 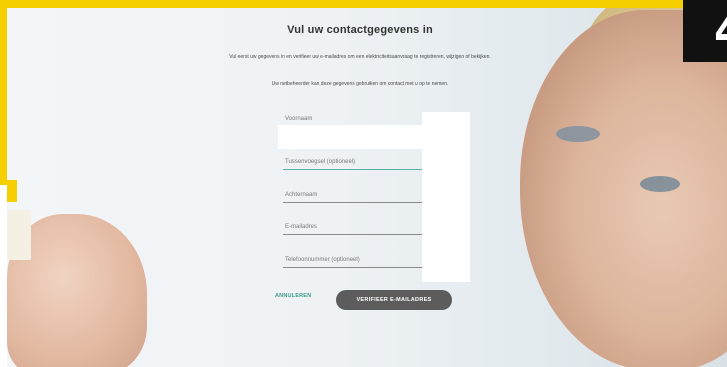 What do you see at coordinates (660, 184) in the screenshot?
I see `eye-right` at bounding box center [660, 184].